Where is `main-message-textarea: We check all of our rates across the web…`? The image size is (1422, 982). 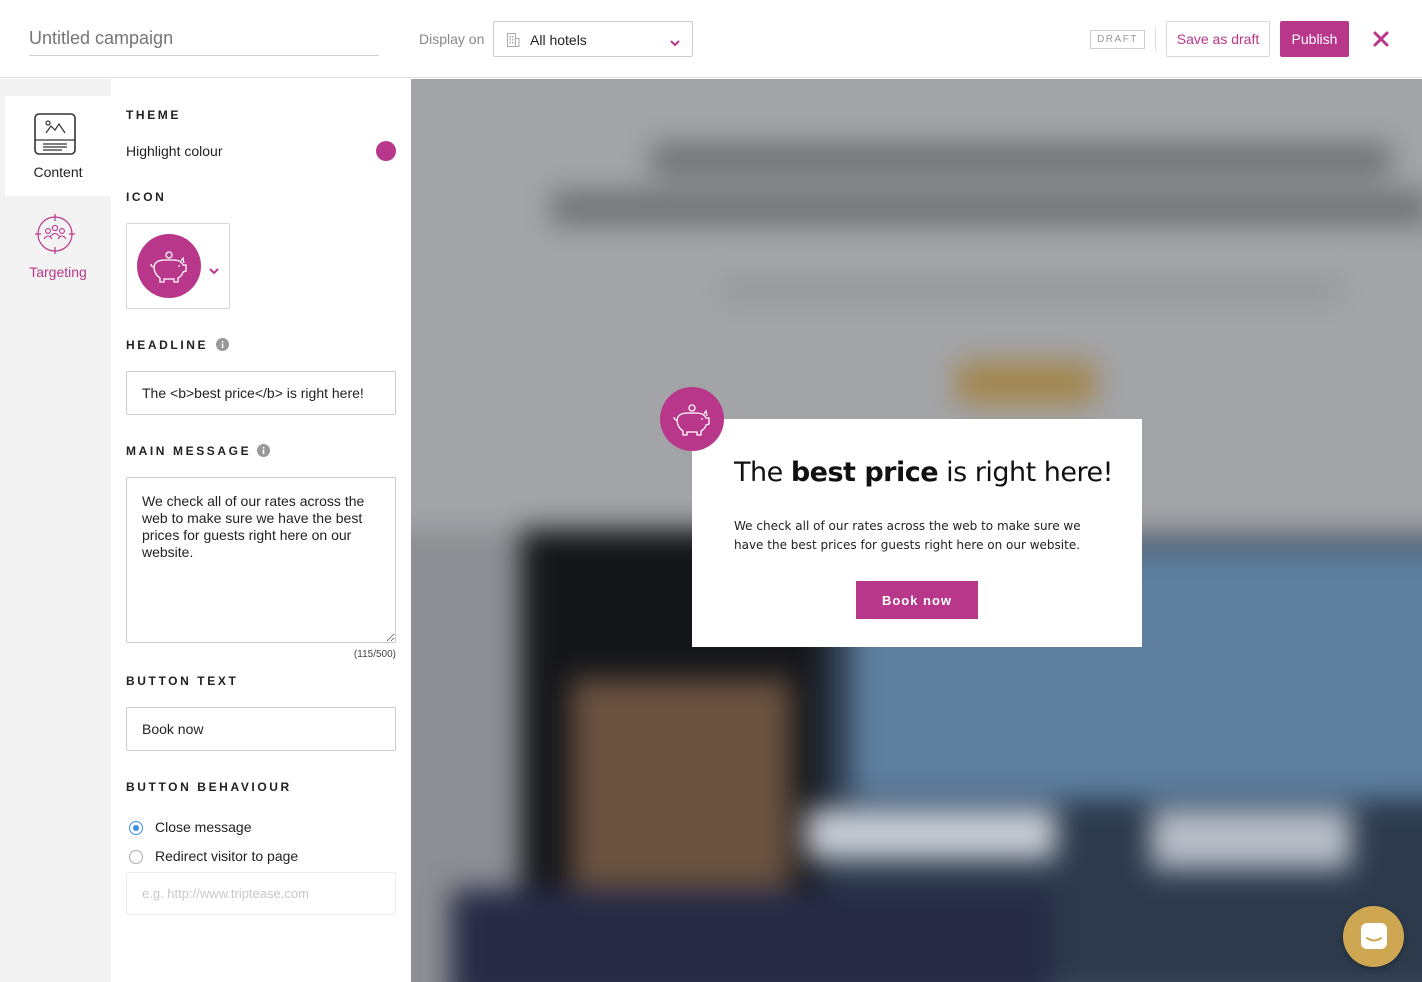
main-message-textarea: We check all of our rates across the web… is located at coordinates (261, 560).